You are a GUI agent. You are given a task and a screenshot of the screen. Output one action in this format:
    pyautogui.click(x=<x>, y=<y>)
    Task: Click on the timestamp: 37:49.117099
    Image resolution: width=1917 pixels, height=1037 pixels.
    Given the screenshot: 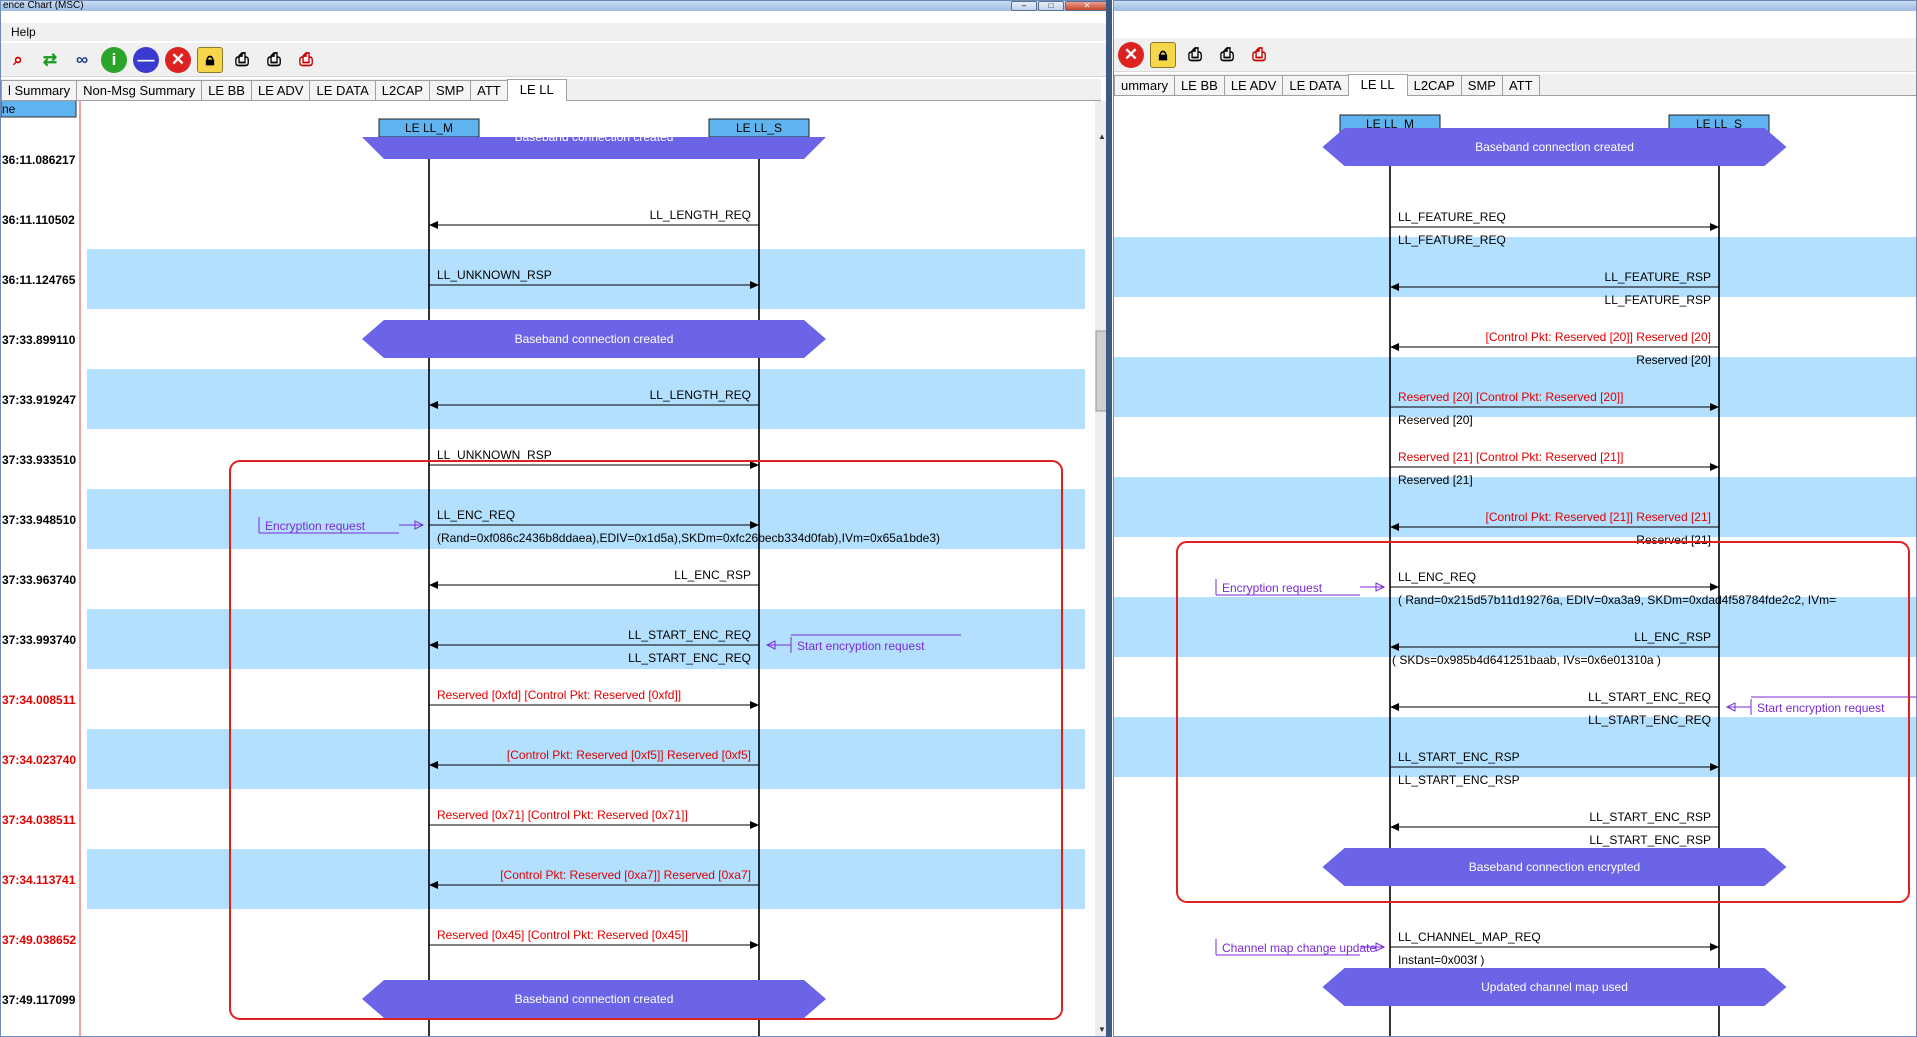 What is the action you would take?
    pyautogui.click(x=39, y=1000)
    